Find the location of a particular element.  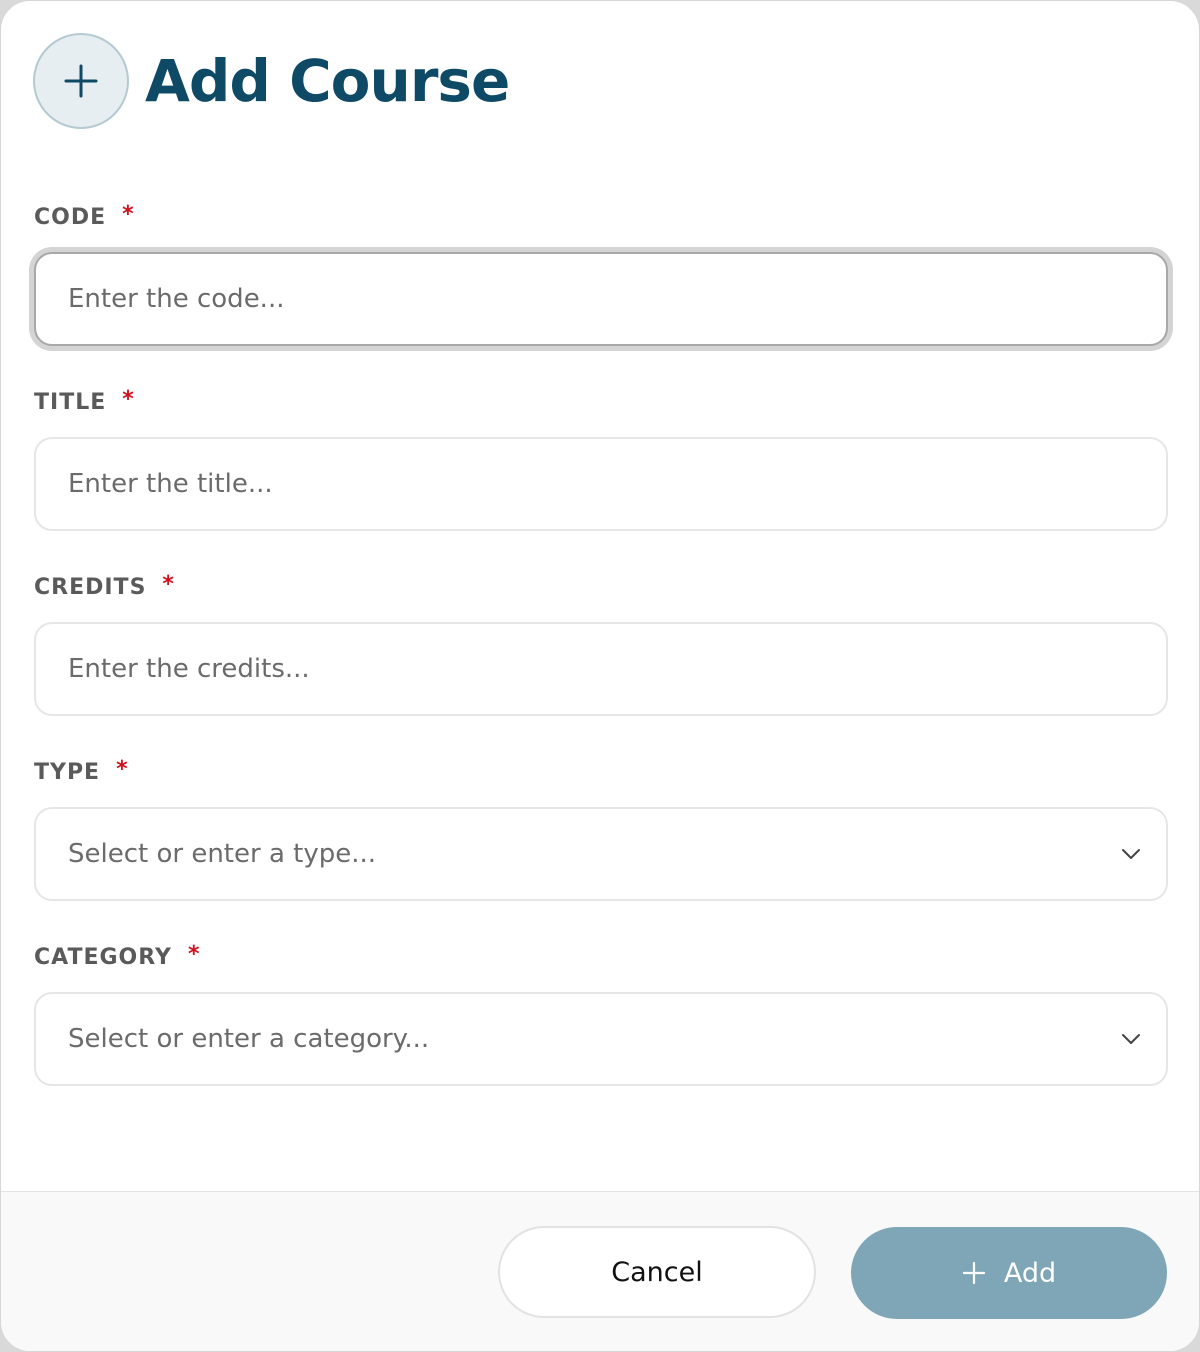

page-title: Add Course is located at coordinates (327, 81).